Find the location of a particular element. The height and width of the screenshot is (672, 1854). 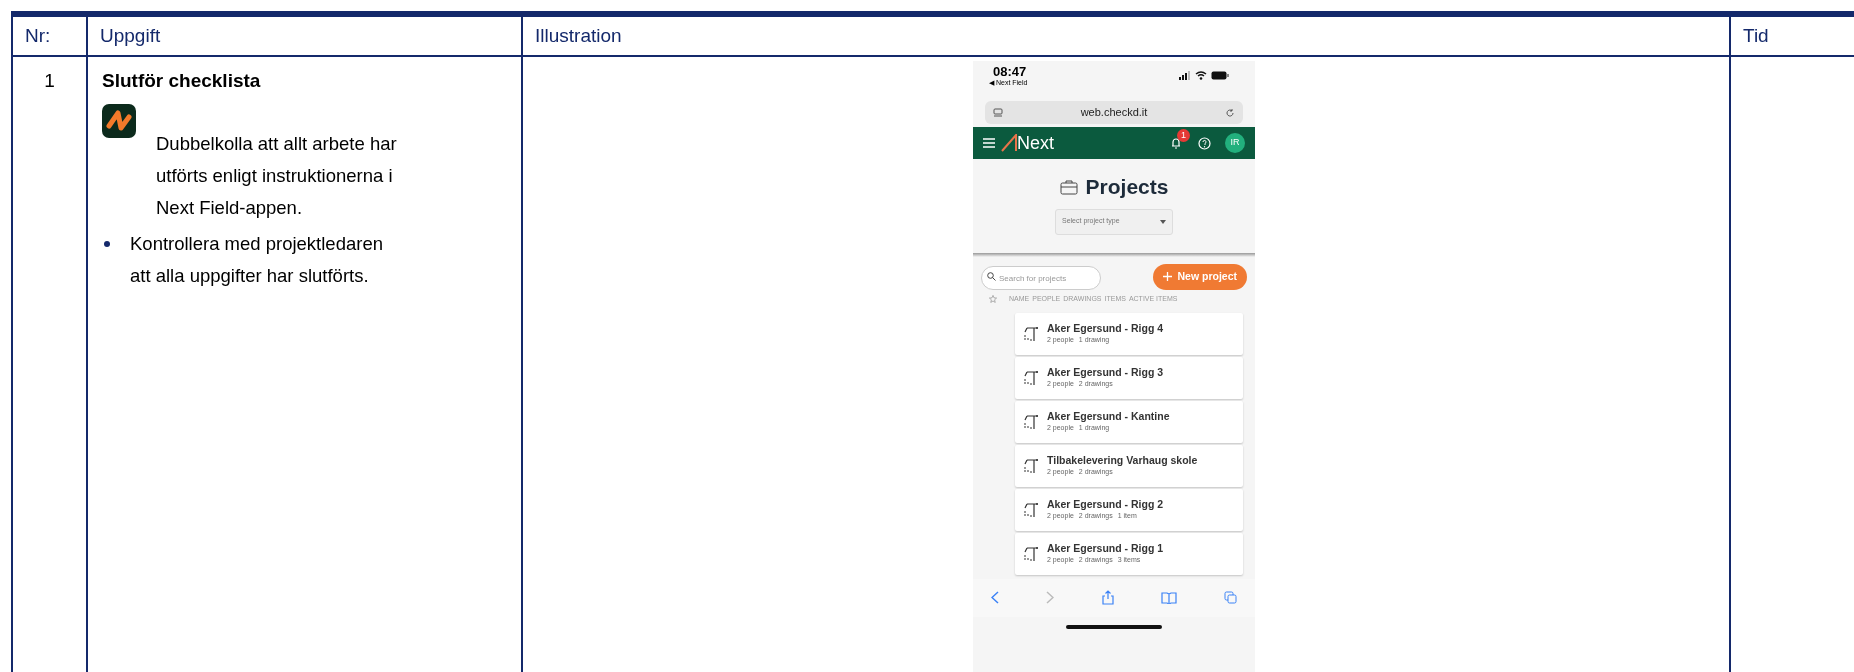

search-field: Search for projects is located at coordinates (1041, 278).